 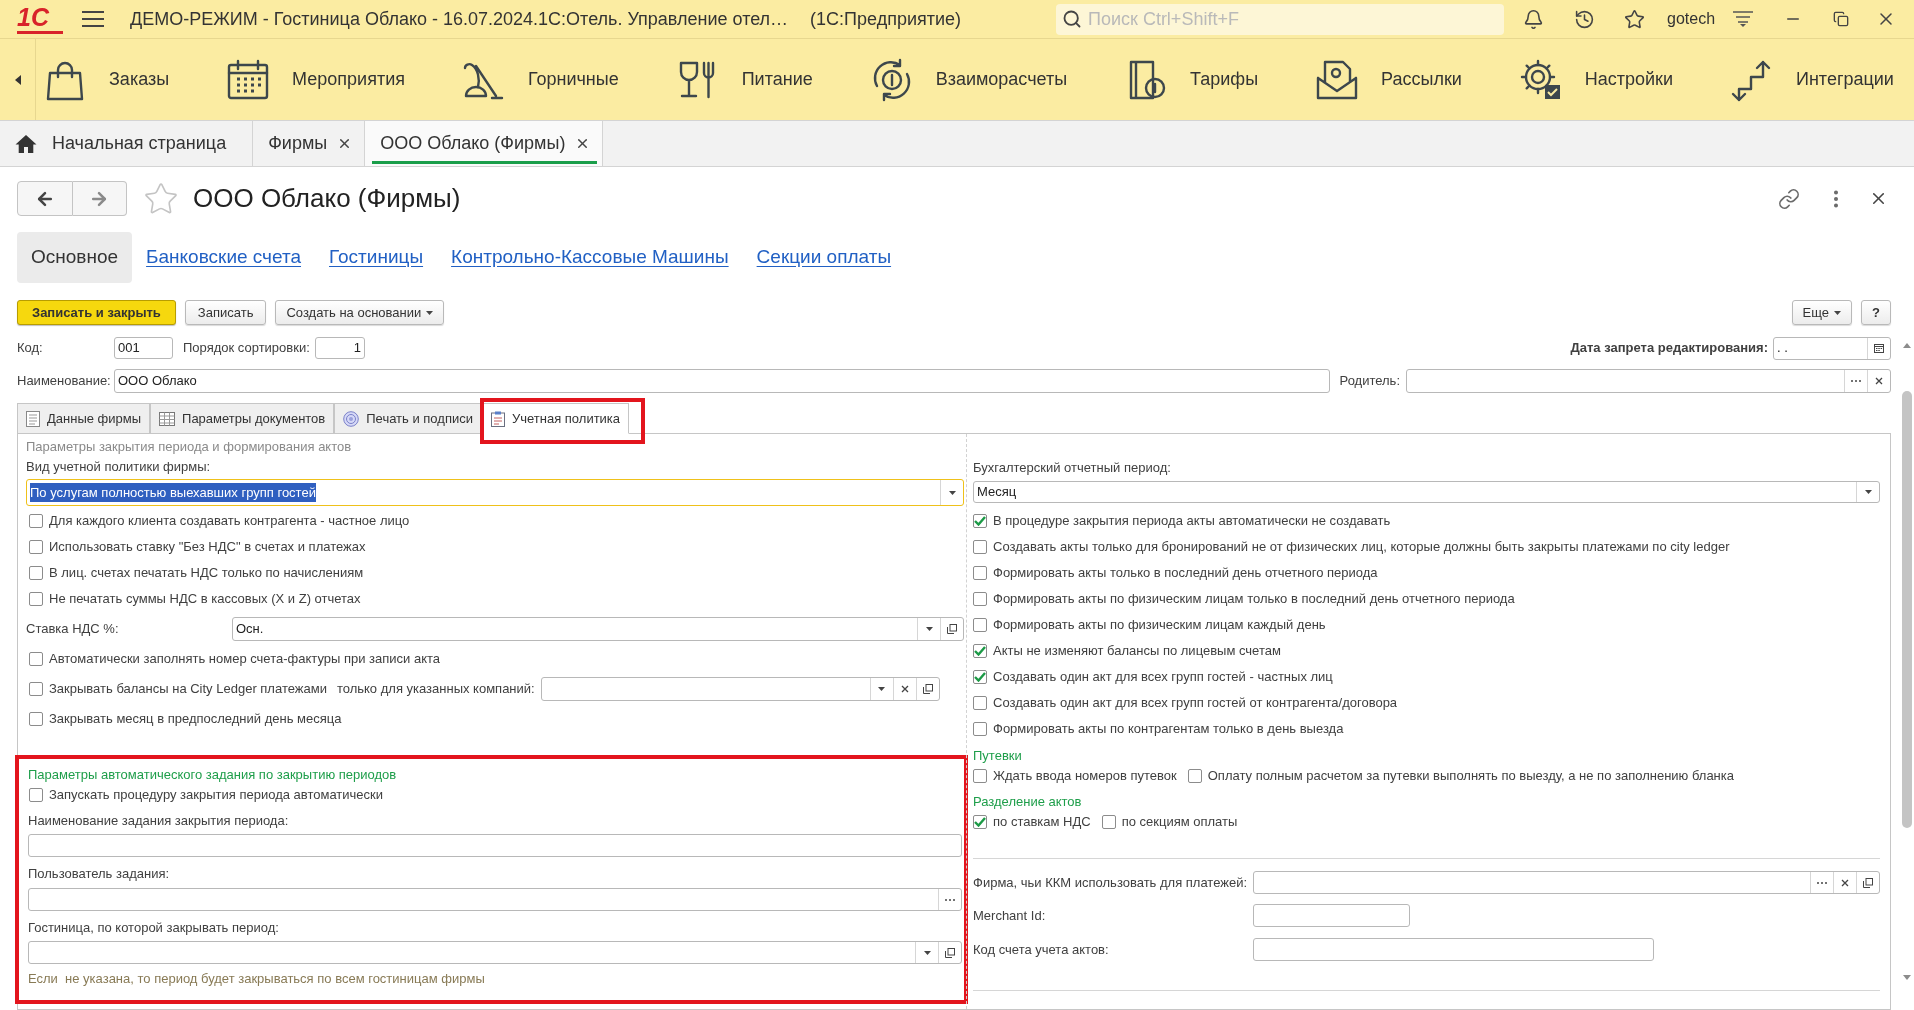 What do you see at coordinates (376, 257) in the screenshot?
I see `section-tab: Гостиницы` at bounding box center [376, 257].